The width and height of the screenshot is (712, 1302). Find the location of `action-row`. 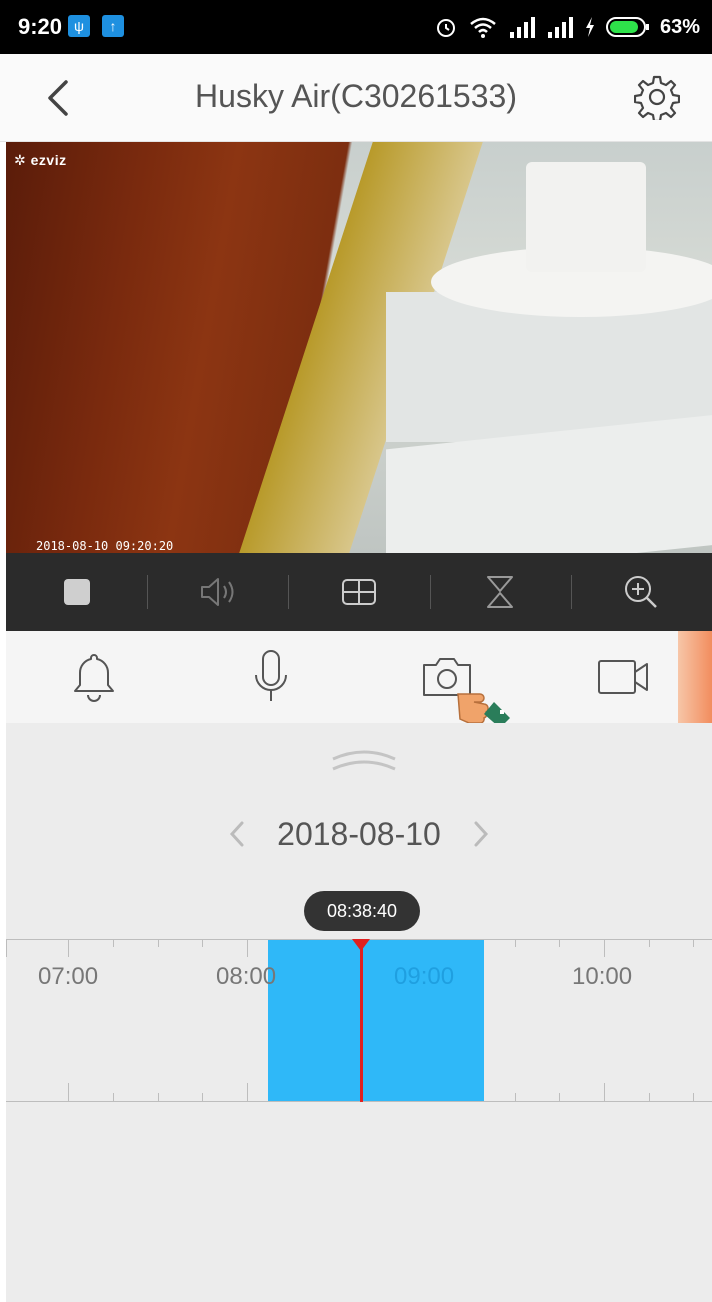

action-row is located at coordinates (359, 677).